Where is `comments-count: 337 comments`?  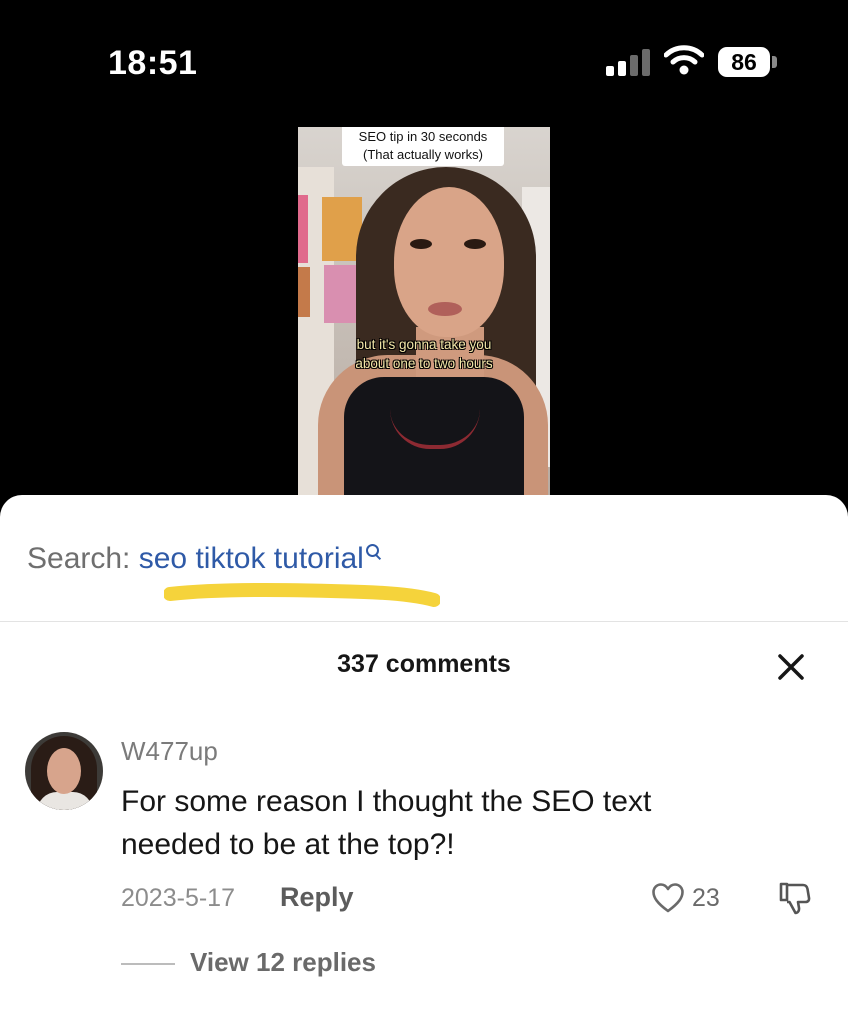 comments-count: 337 comments is located at coordinates (424, 664).